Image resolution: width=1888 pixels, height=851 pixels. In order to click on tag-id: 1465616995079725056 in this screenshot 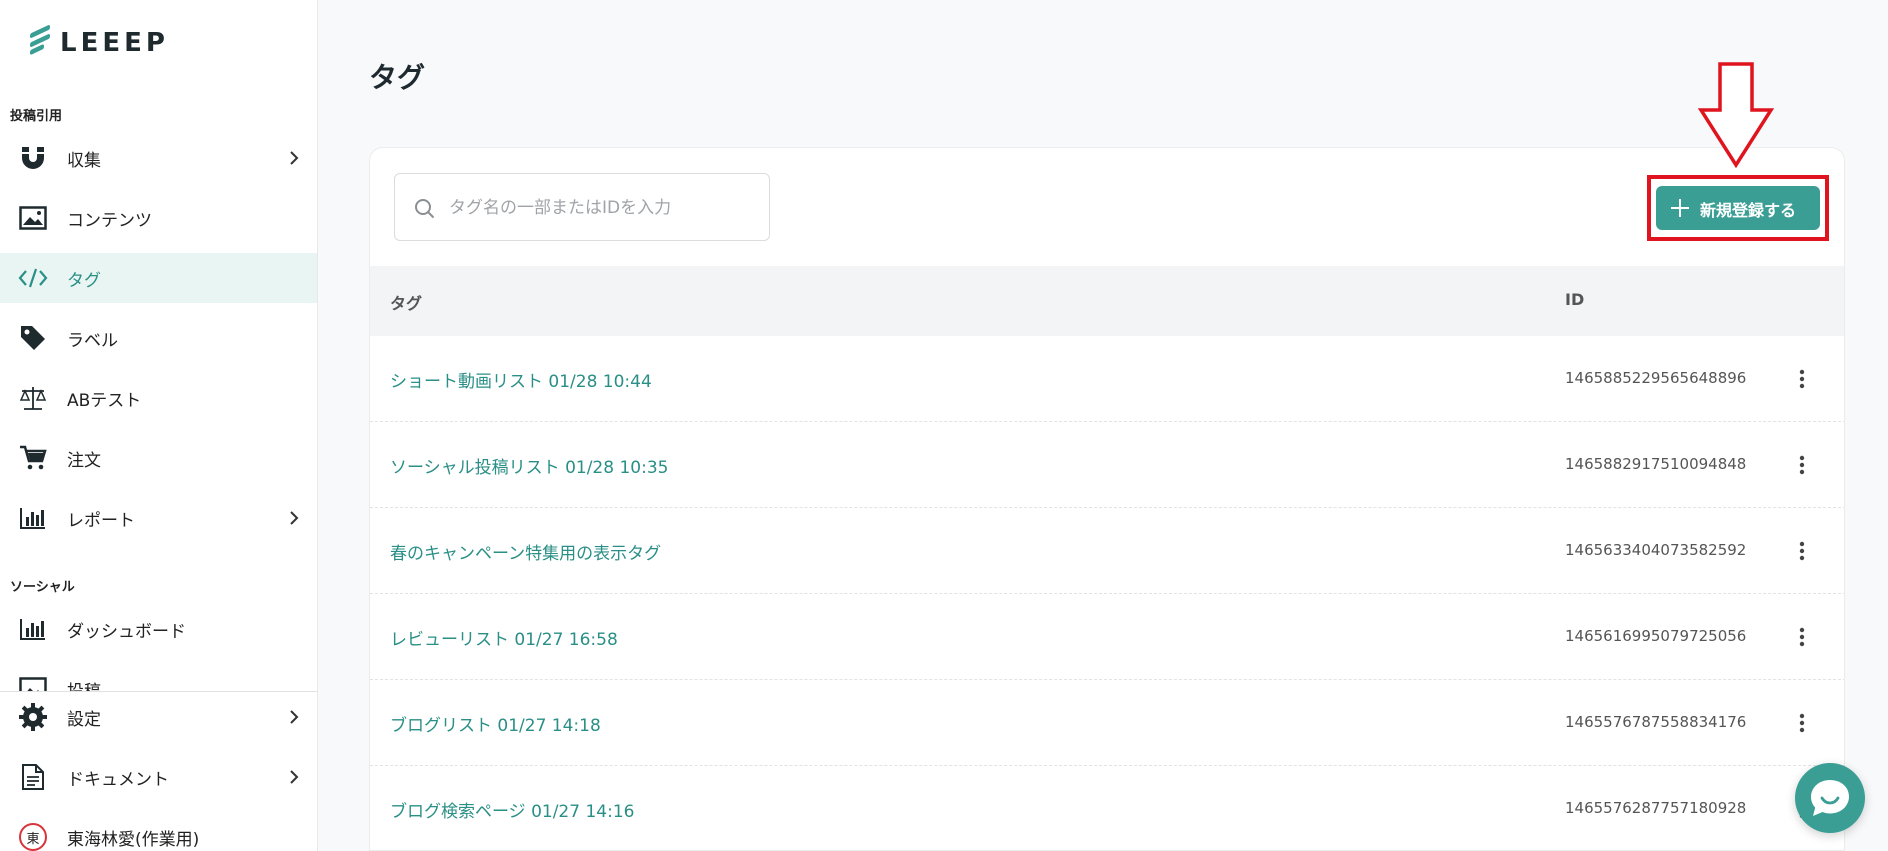, I will do `click(1656, 636)`.